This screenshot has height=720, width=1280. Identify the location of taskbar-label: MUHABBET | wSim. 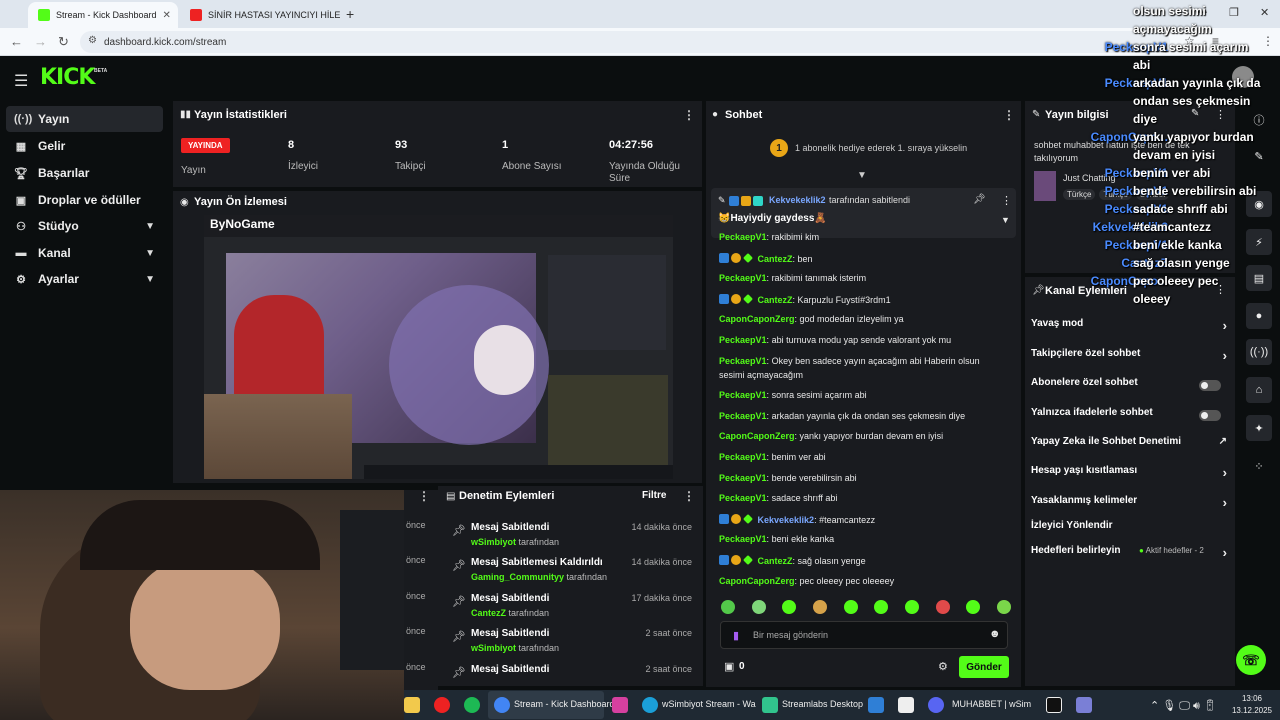
(991, 704).